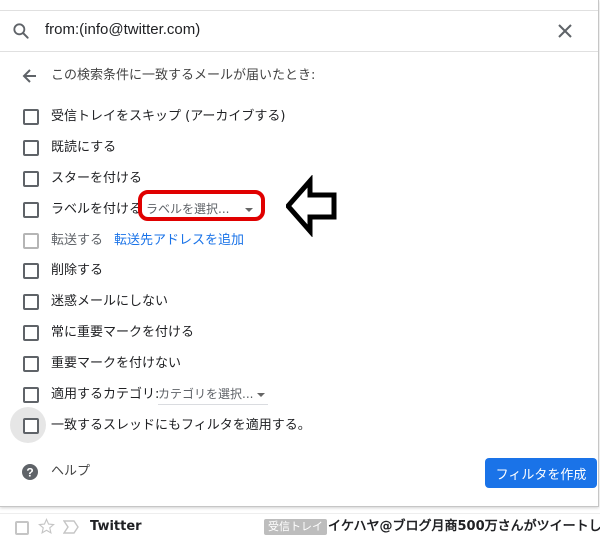  Describe the element at coordinates (31, 364) in the screenshot. I see `never-important-checkbox` at that location.